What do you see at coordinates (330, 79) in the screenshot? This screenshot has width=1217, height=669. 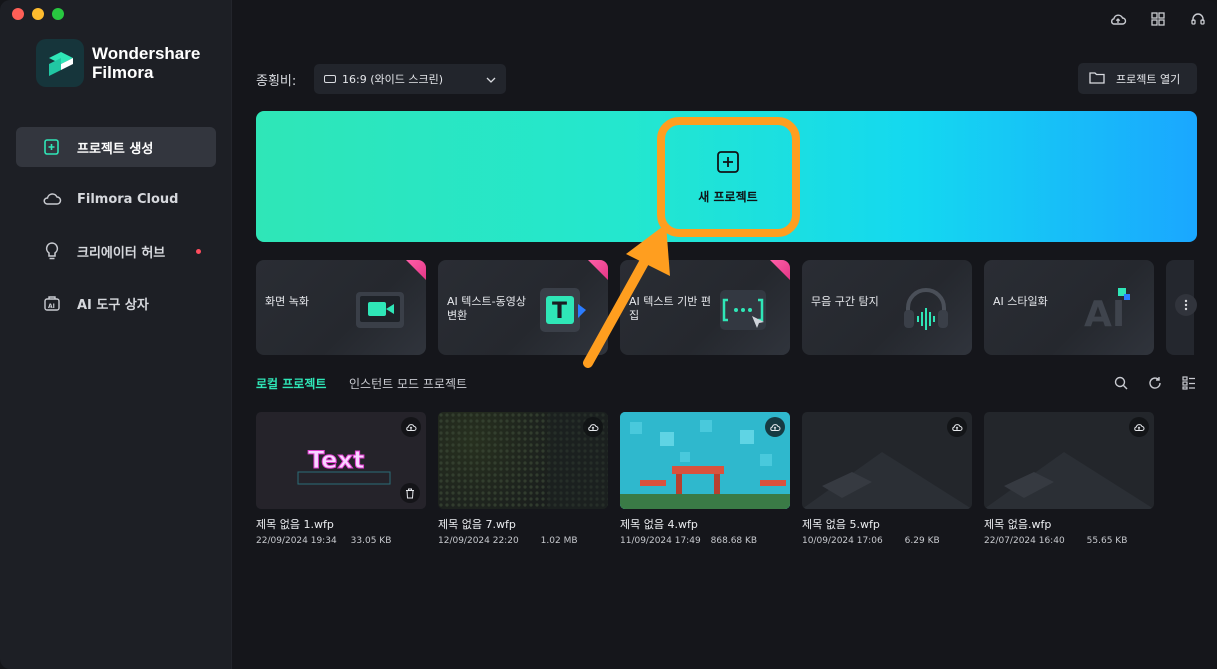 I see `aspect-ratio-icon` at bounding box center [330, 79].